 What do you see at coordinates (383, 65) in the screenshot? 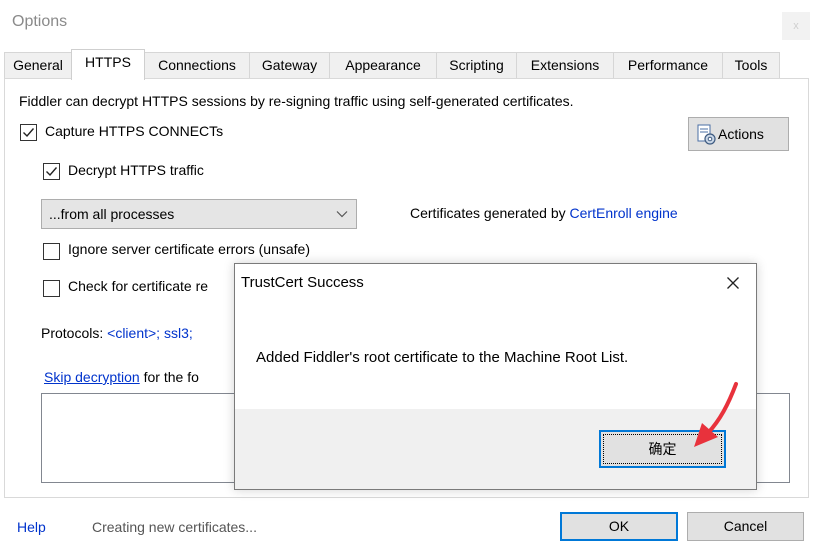
I see `tab-appearance: Appearance` at bounding box center [383, 65].